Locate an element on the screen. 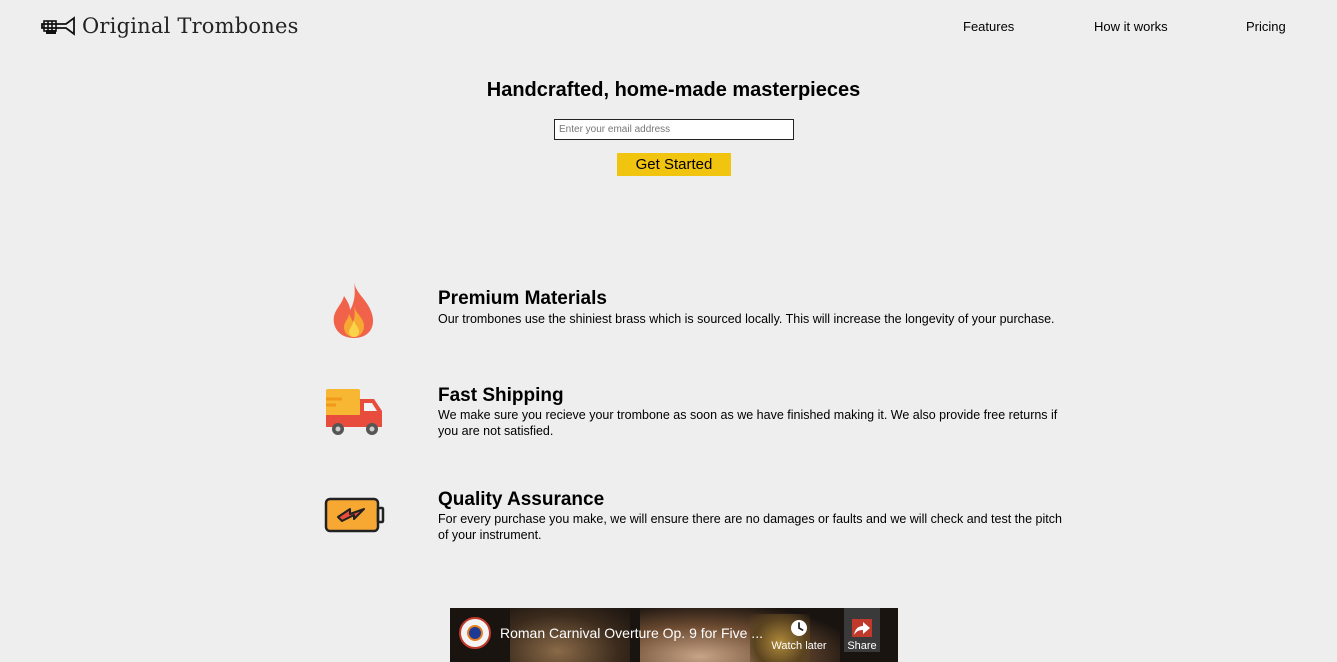 The height and width of the screenshot is (662, 1337). nav-link-features: Features is located at coordinates (988, 26).